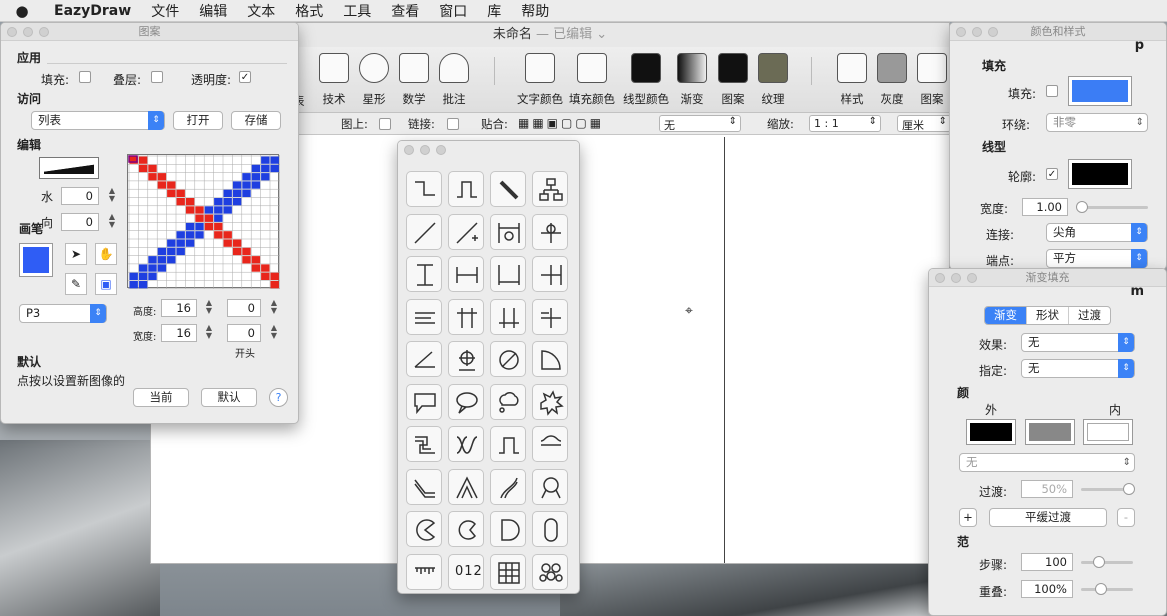 The height and width of the screenshot is (616, 1167). I want to click on shape-crosshair-measure-icon, so click(466, 359).